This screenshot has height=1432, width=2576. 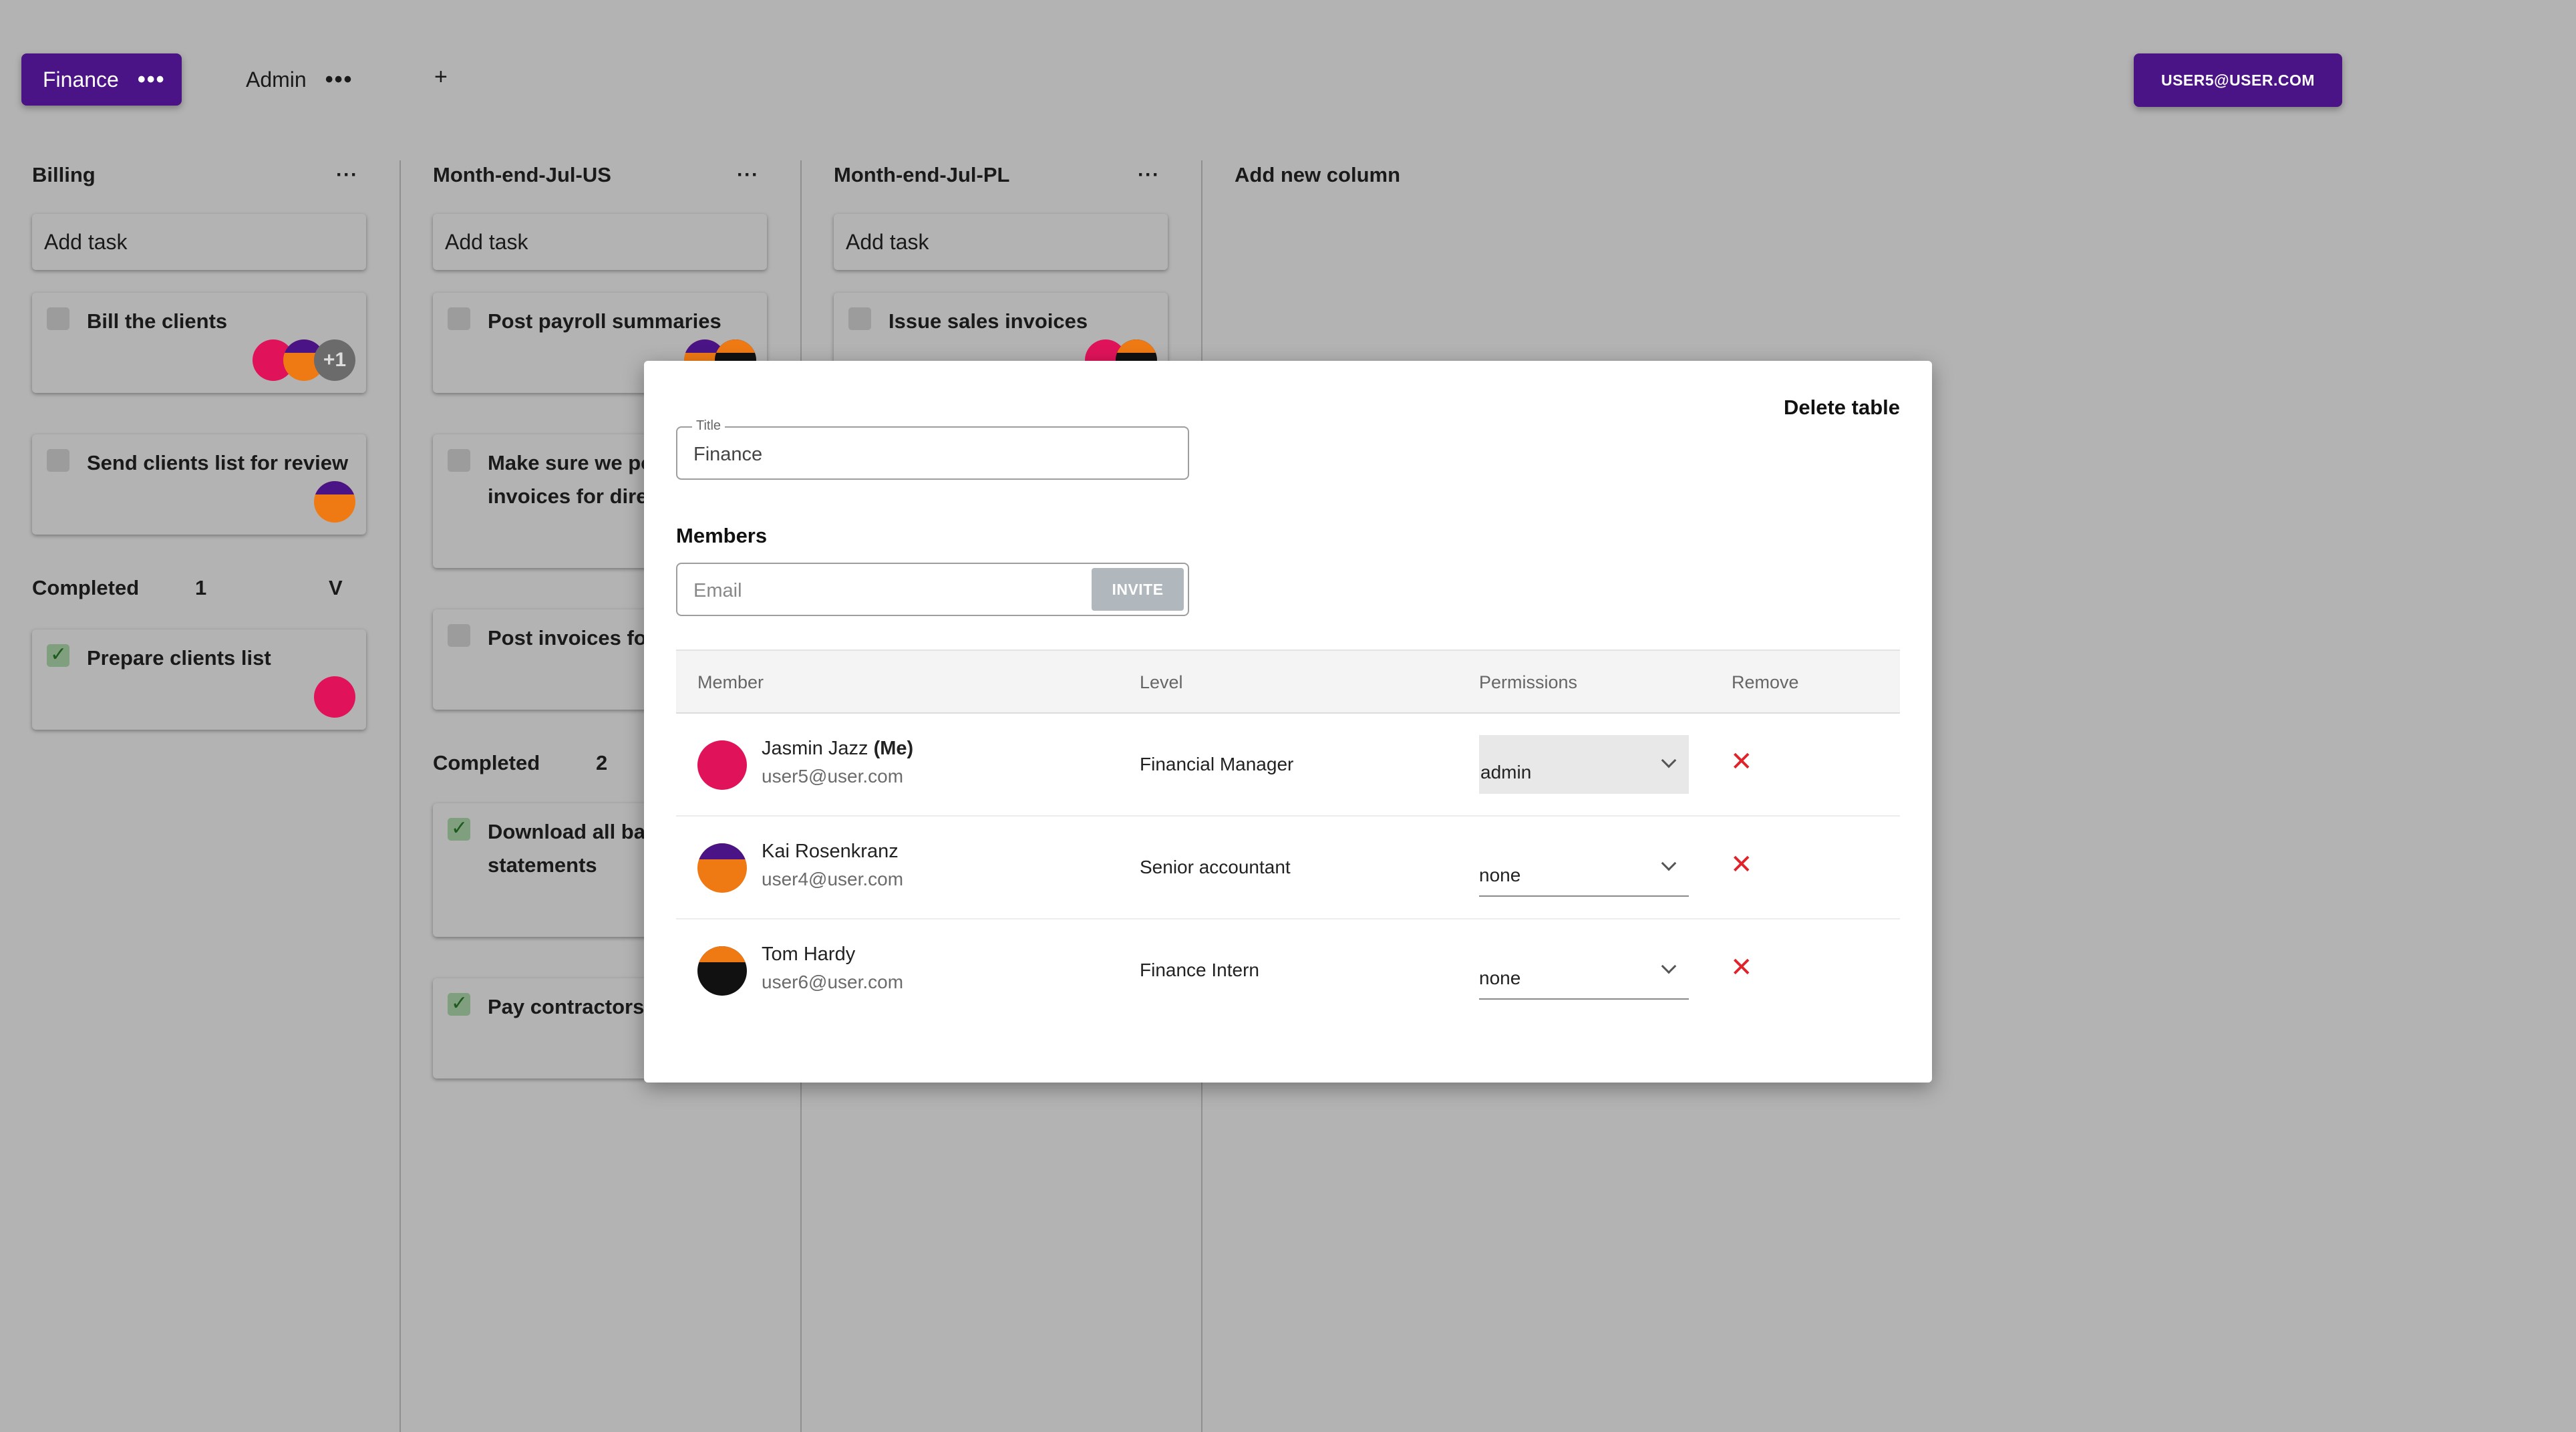 I want to click on task-card: Bill the clients +1, so click(x=199, y=343).